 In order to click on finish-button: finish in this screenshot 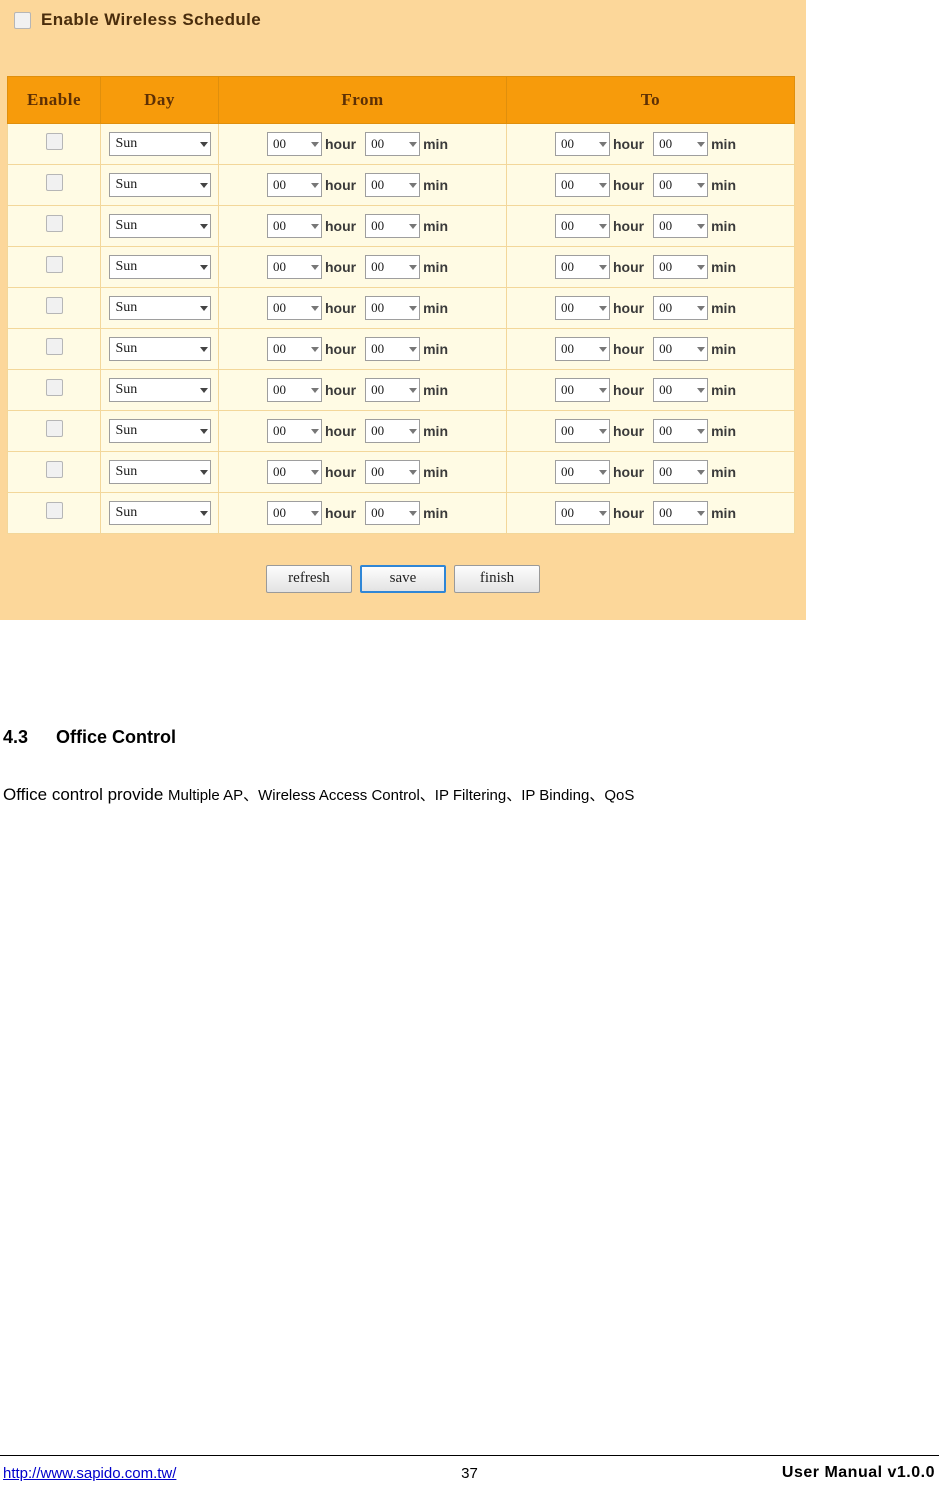, I will do `click(497, 579)`.